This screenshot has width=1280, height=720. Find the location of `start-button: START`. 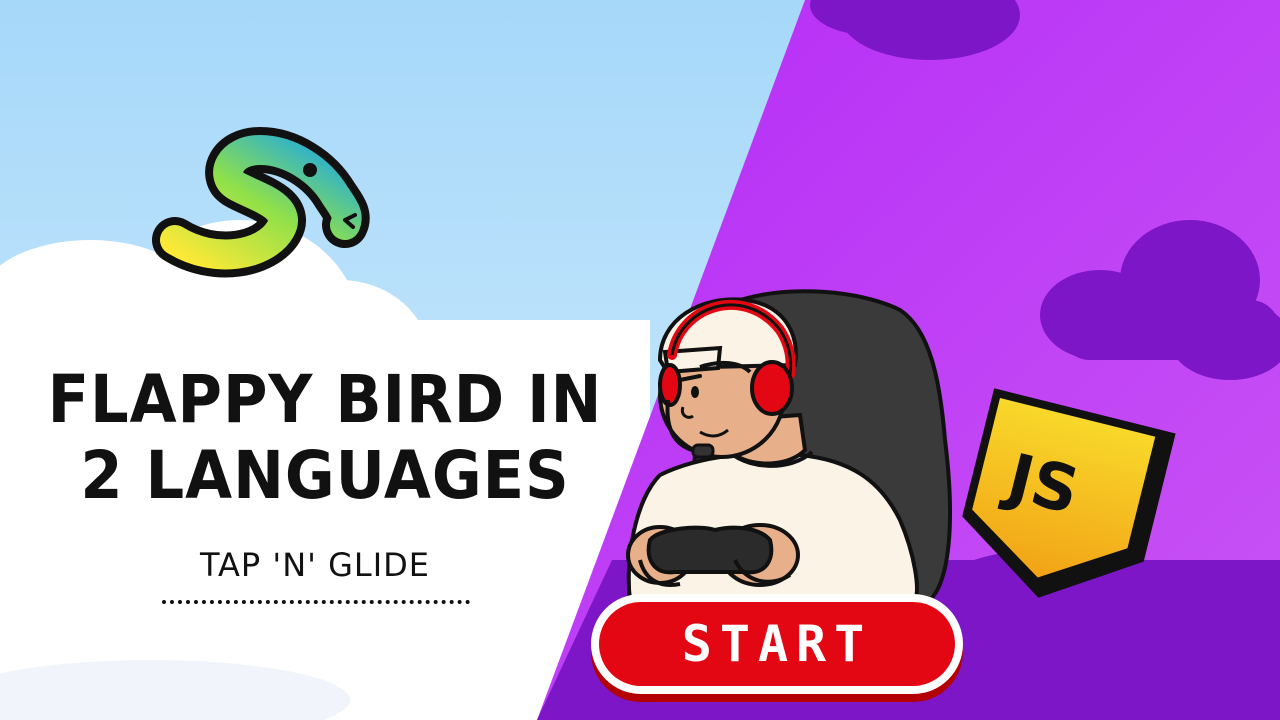

start-button: START is located at coordinates (777, 644).